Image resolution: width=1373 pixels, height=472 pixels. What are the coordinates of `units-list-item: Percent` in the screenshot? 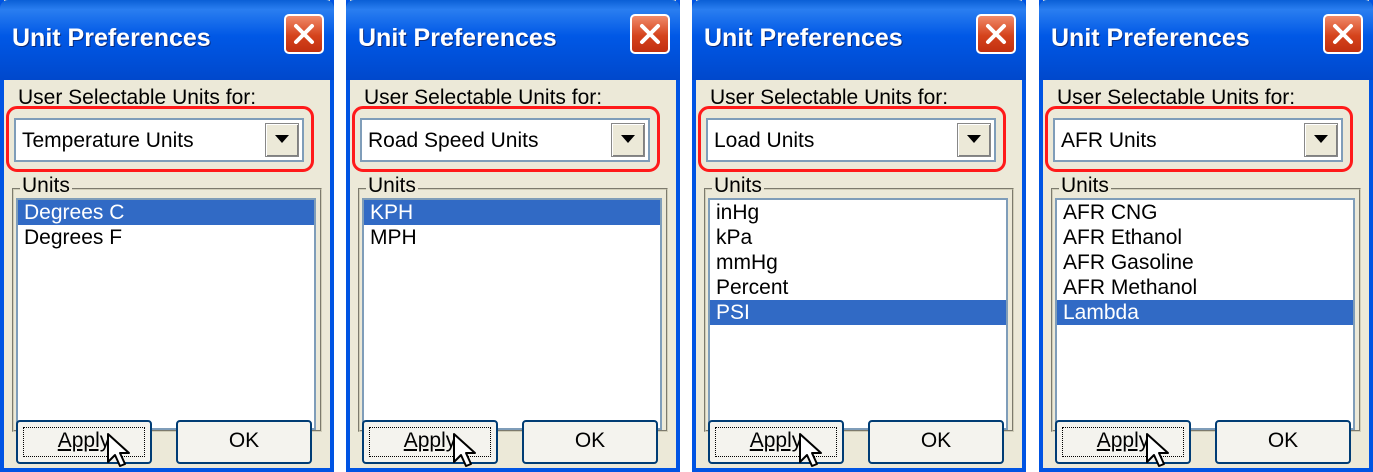 It's located at (858, 287).